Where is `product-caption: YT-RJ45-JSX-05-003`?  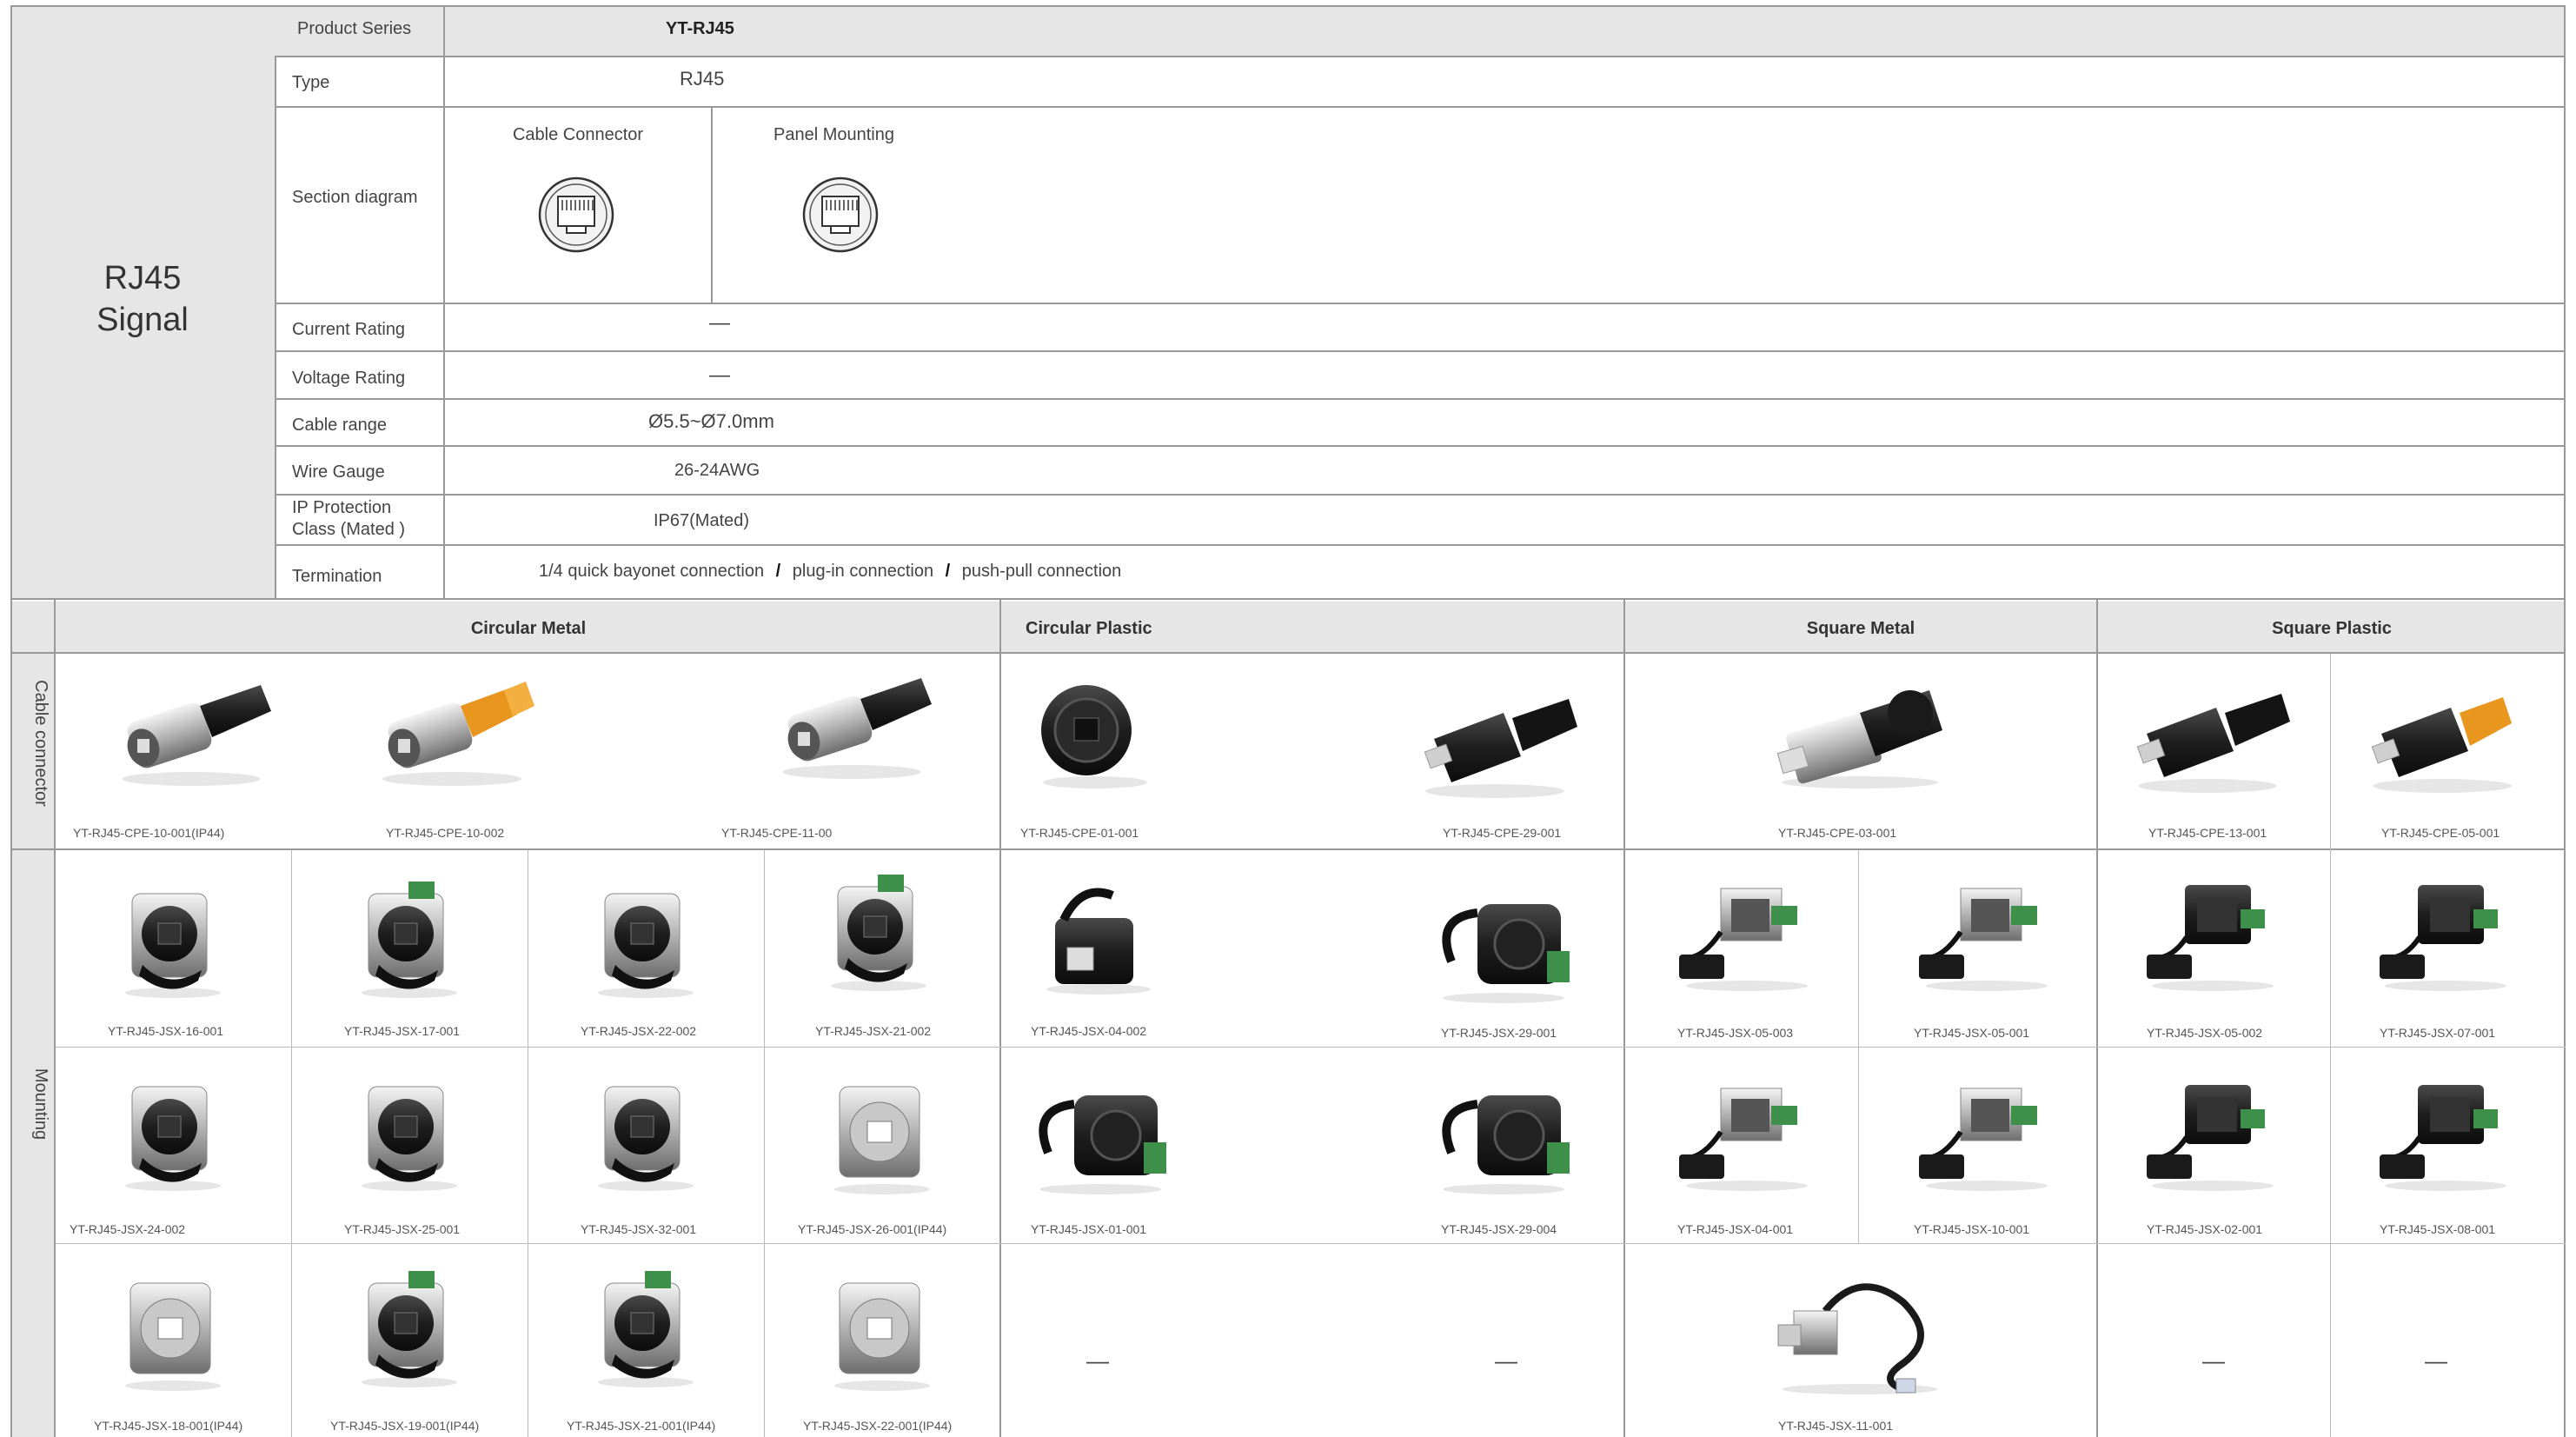
product-caption: YT-RJ45-JSX-05-003 is located at coordinates (1735, 1033).